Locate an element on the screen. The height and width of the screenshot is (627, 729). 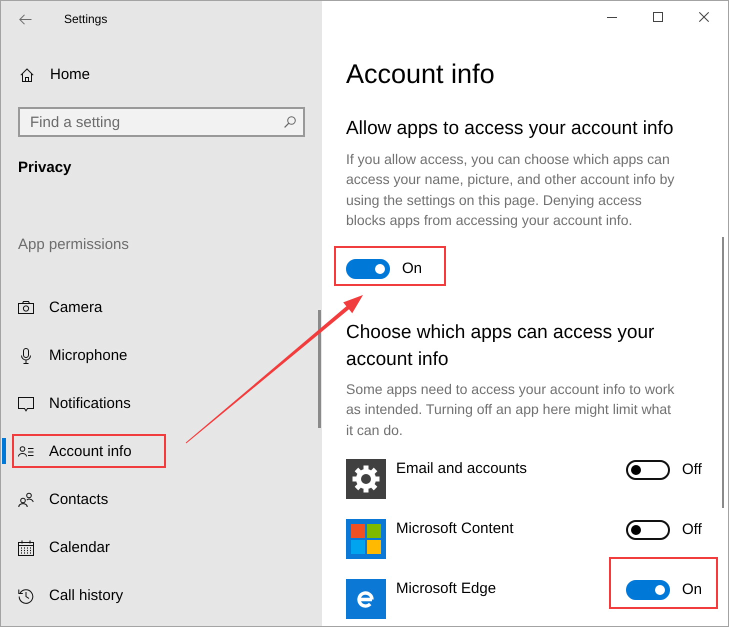
nav-item: Account info is located at coordinates (158, 452).